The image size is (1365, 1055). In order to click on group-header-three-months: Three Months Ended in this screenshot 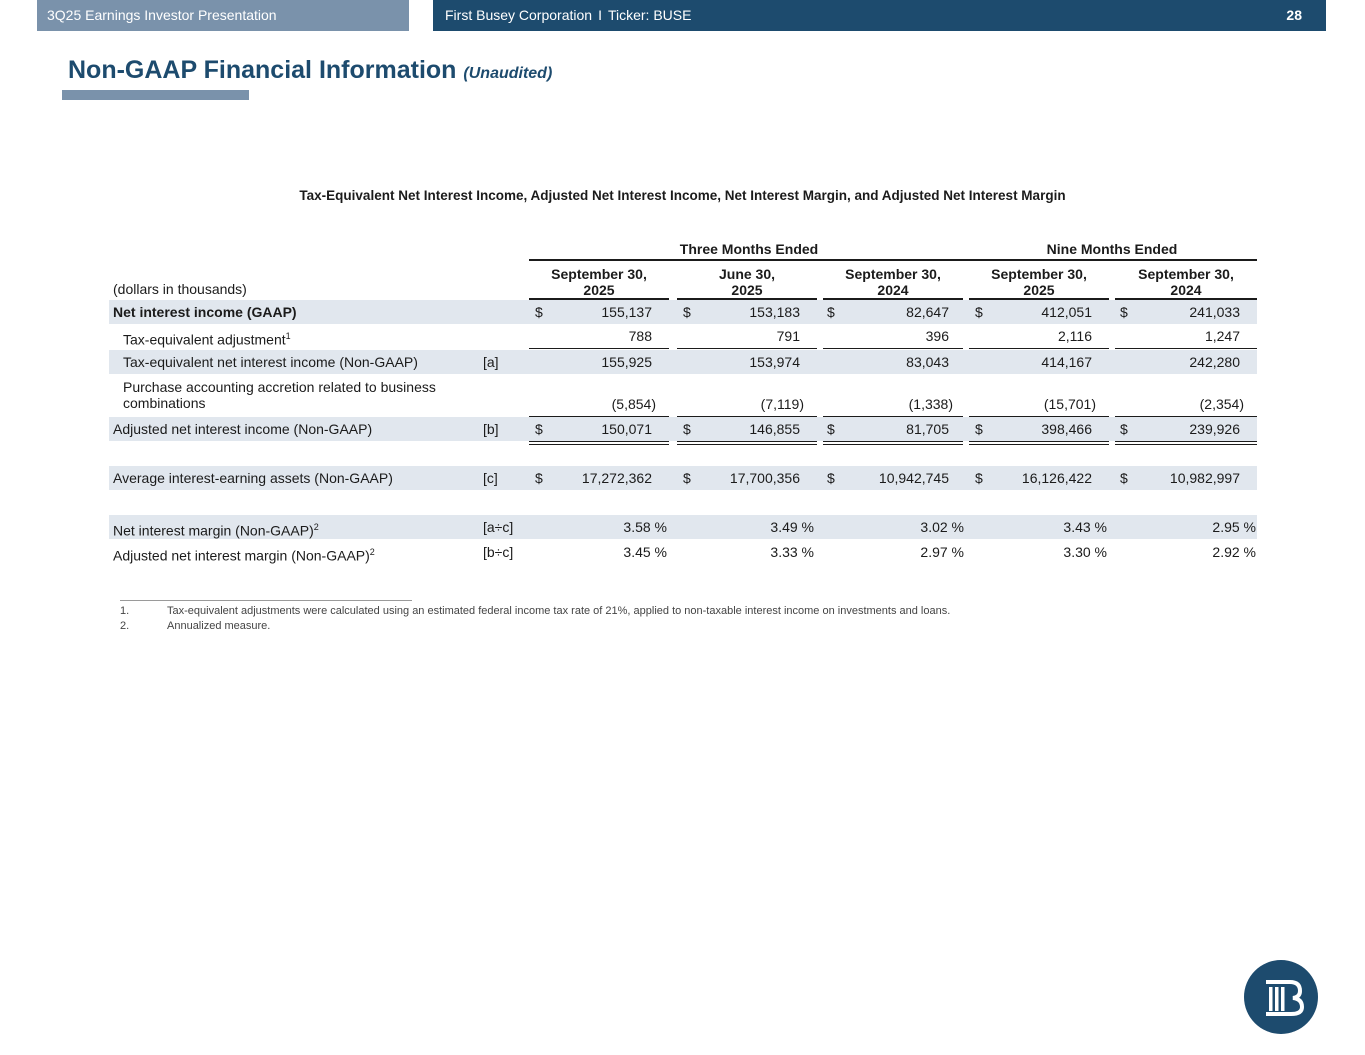, I will do `click(749, 249)`.